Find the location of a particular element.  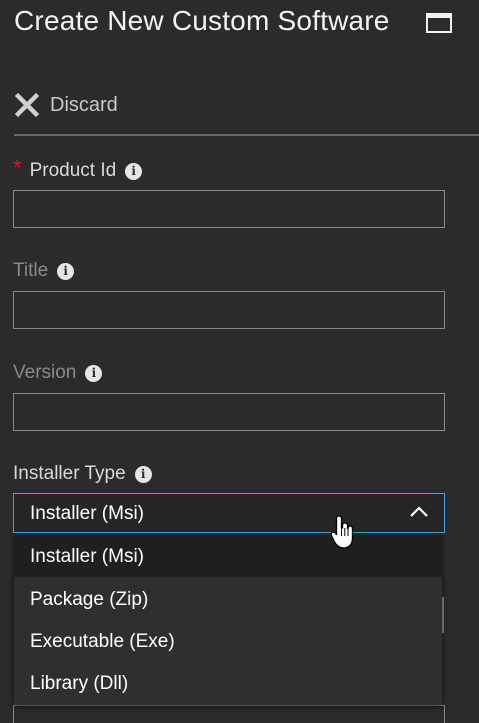

maximize-icon is located at coordinates (439, 23).